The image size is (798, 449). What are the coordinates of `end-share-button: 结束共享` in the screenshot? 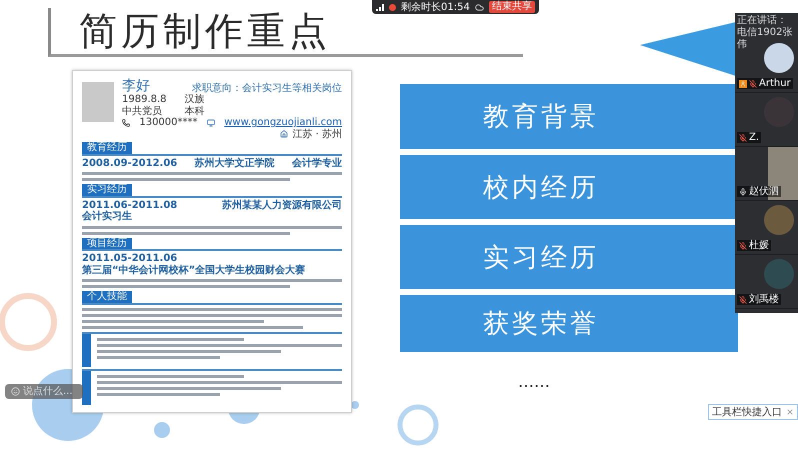 It's located at (511, 7).